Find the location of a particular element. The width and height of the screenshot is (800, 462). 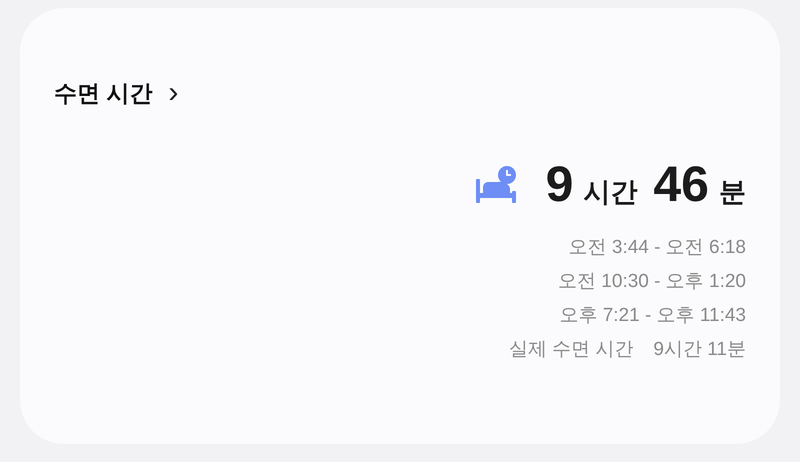

chevron-icon: › is located at coordinates (173, 93).